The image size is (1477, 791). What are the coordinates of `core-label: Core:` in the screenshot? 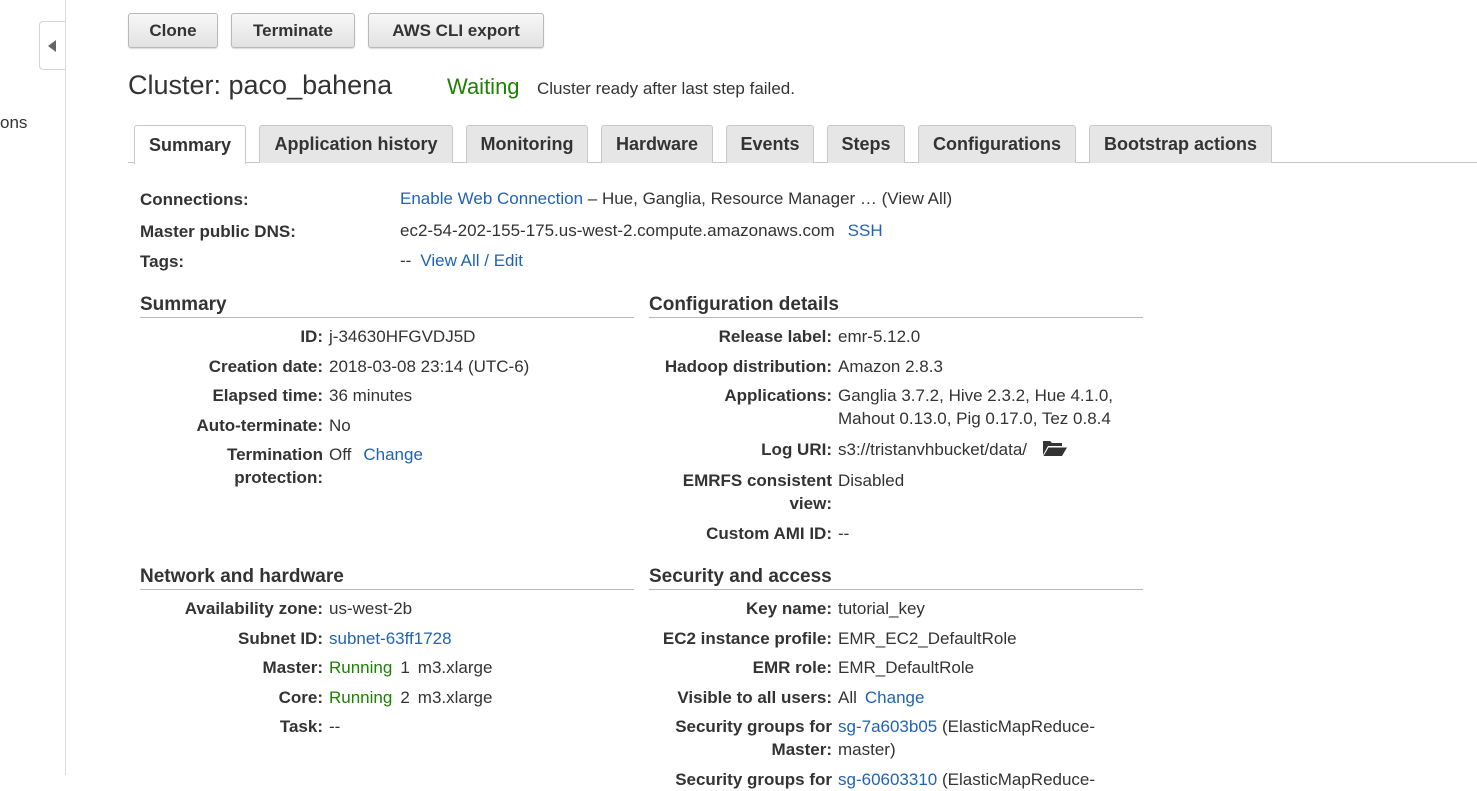 It's located at (300, 697).